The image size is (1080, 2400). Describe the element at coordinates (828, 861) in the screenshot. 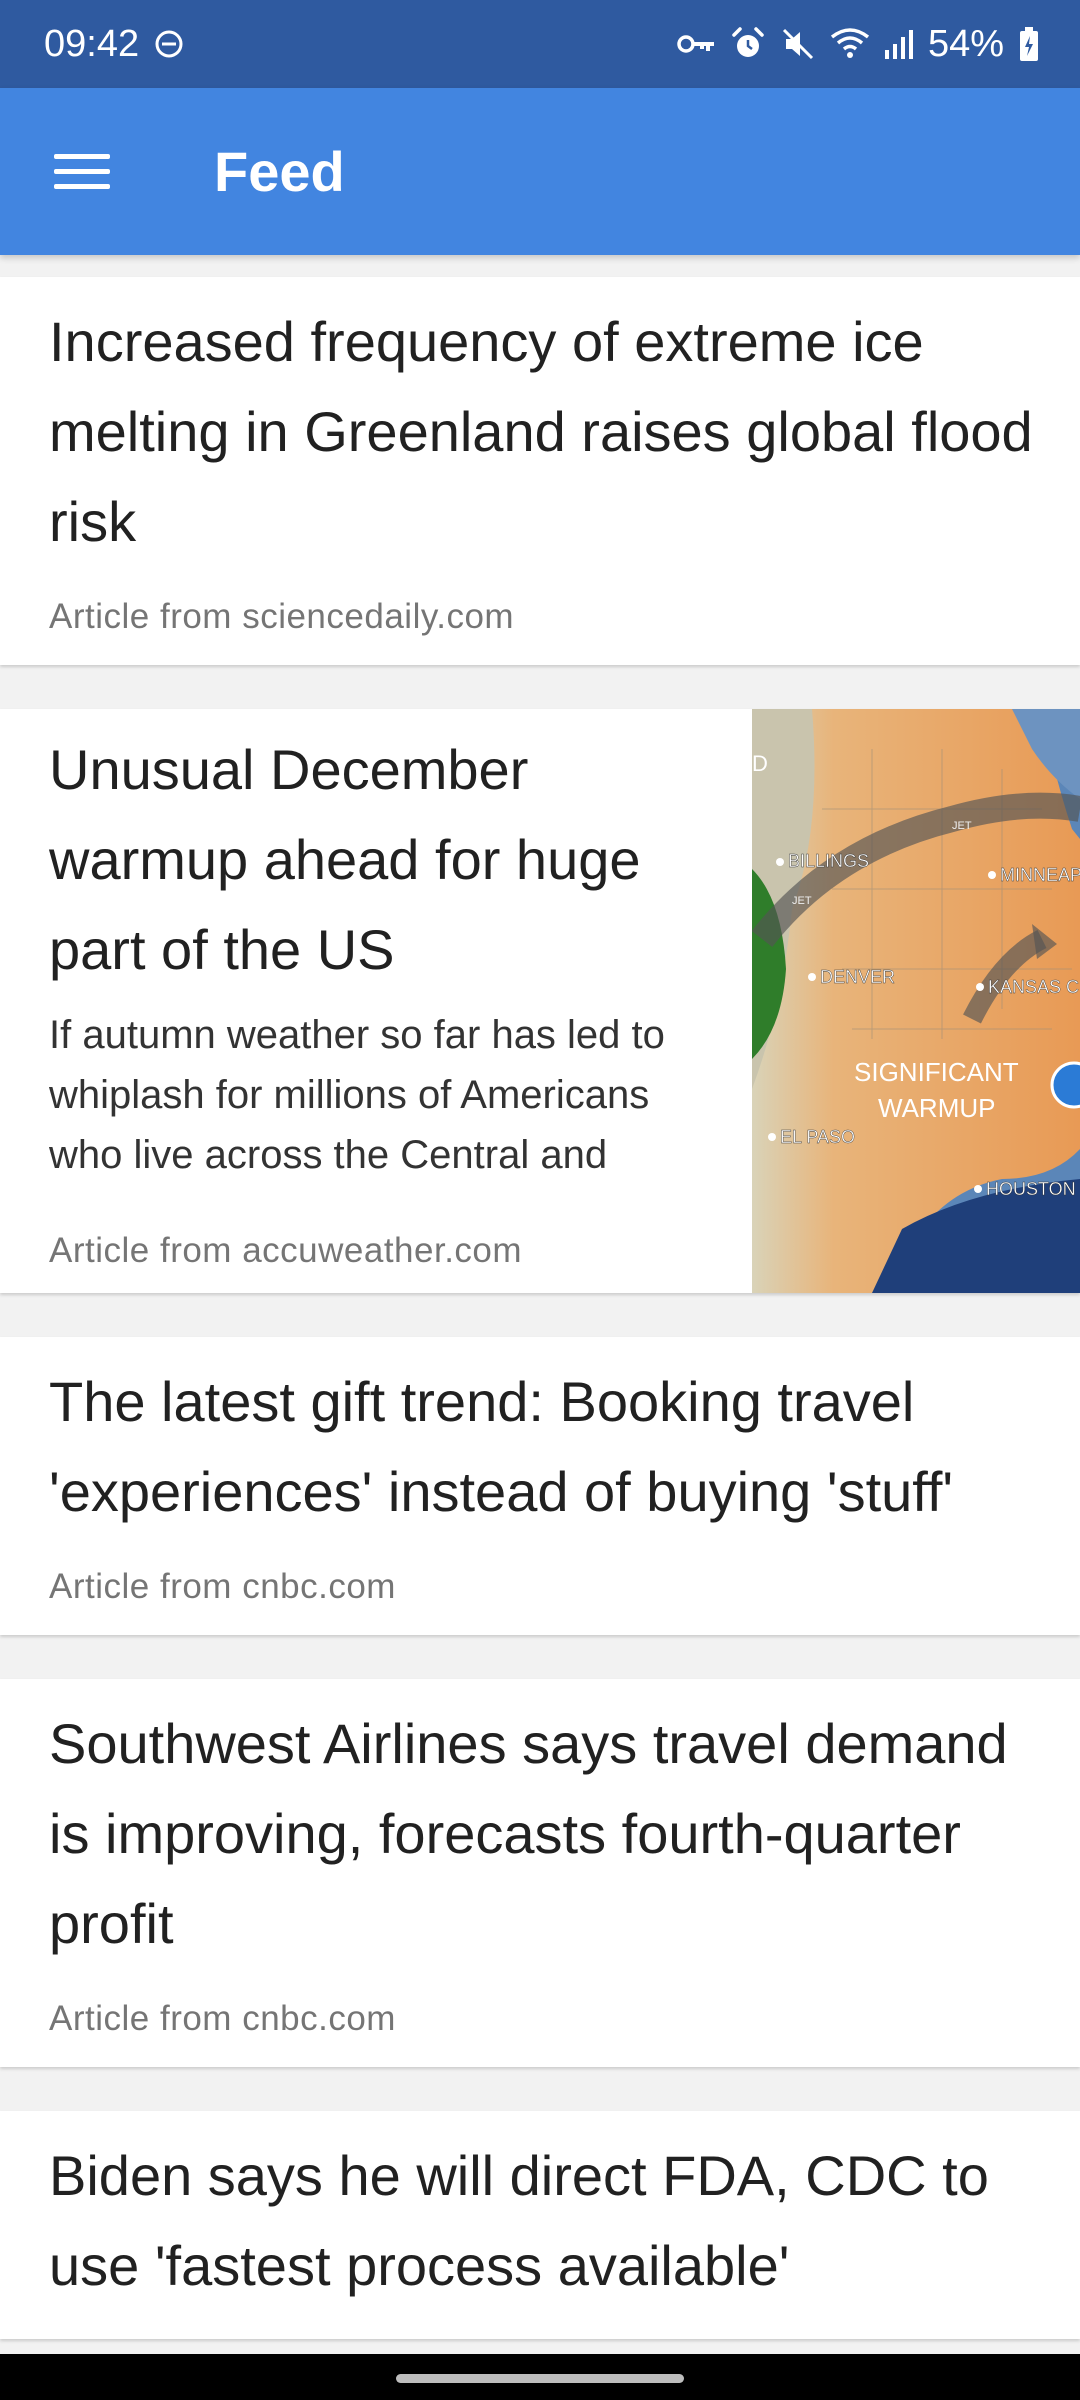

I see `map-city-label: BILLINGS` at that location.